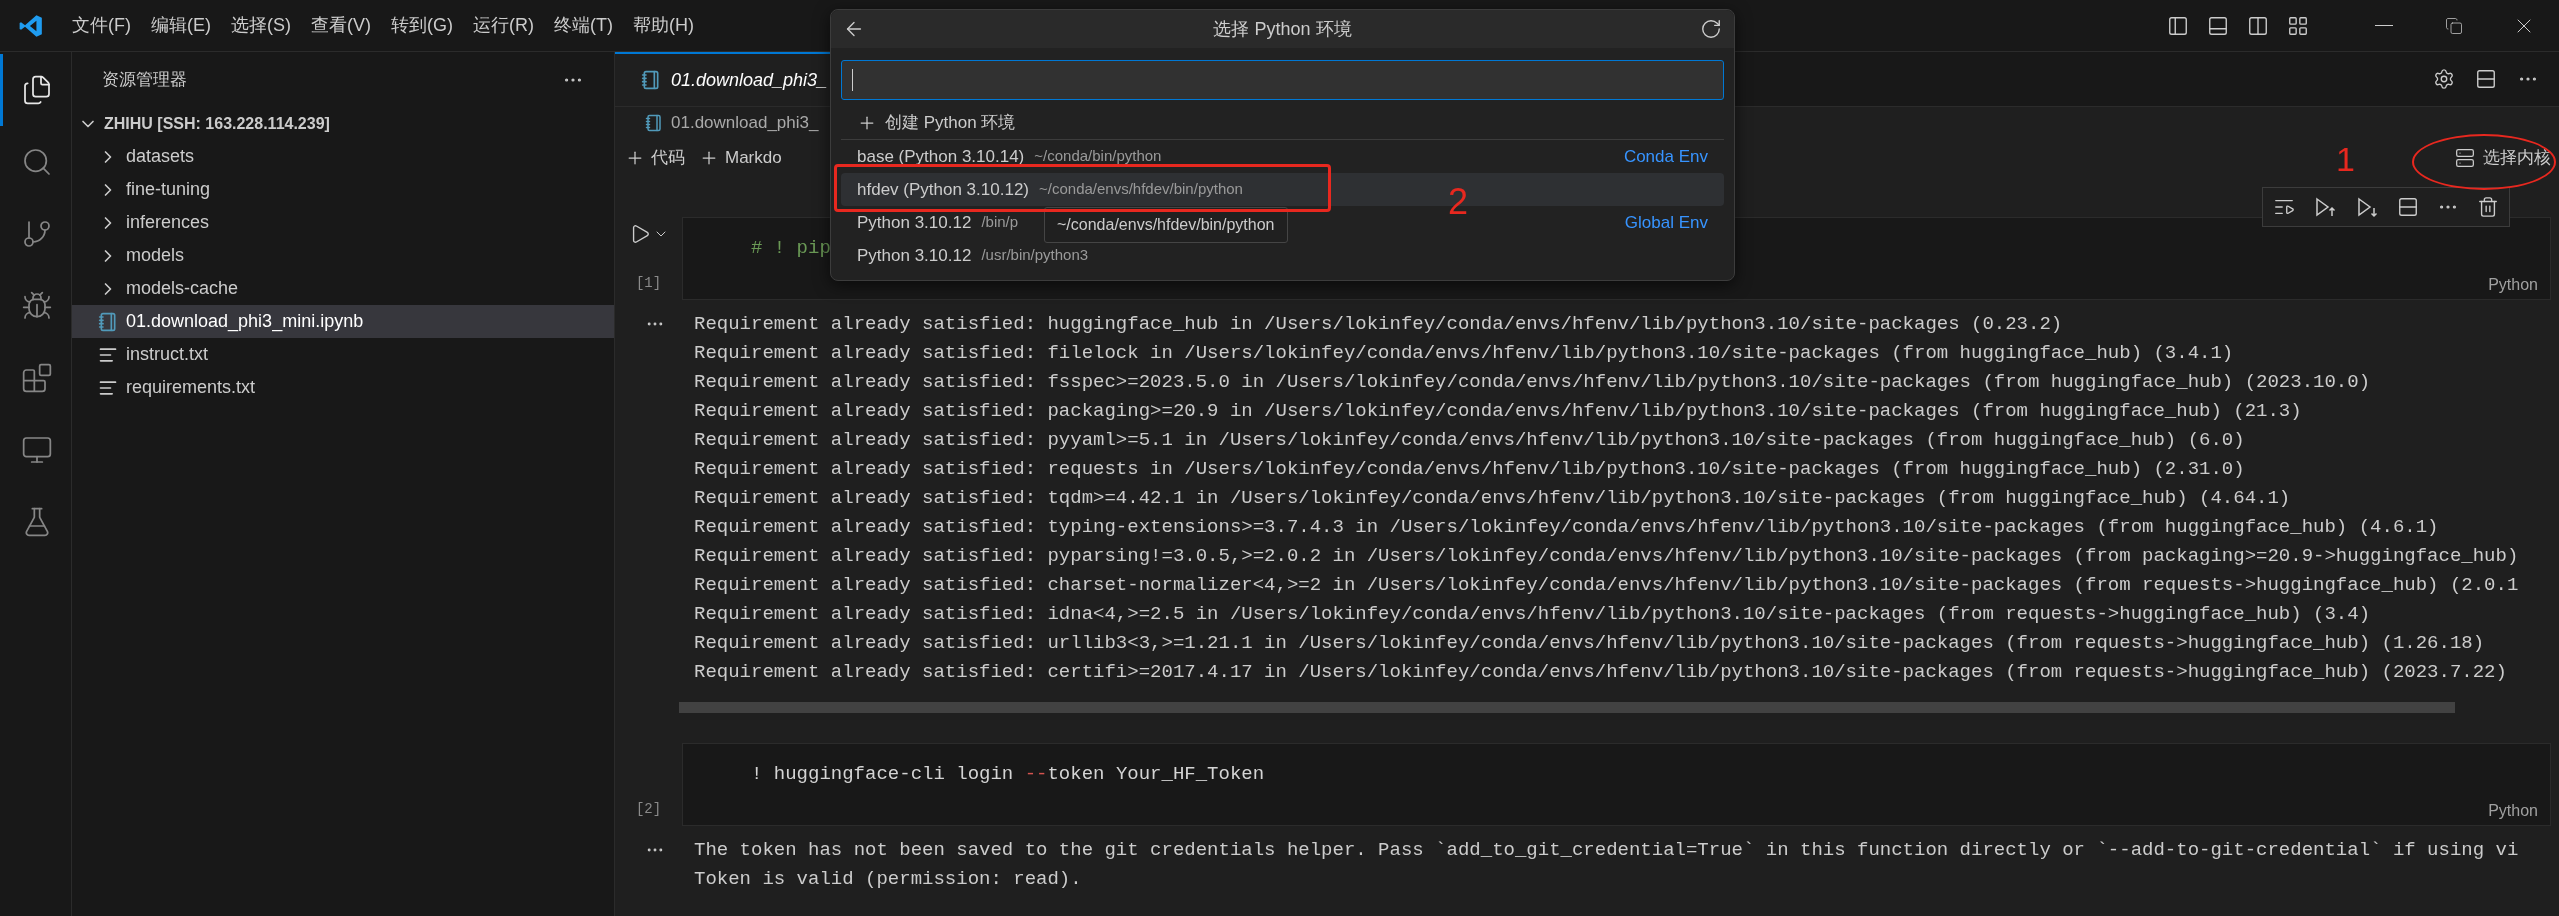 Image resolution: width=2559 pixels, height=916 pixels. I want to click on output-line: Requirement already satisfied: pyparsing!=3.0.5,>=2.0.2 in /Users/lokinfey/conda/envs/hfenv/lib/python3.10/site-packages (from packaging>=20.9->huggingface_hub), so click(1606, 556).